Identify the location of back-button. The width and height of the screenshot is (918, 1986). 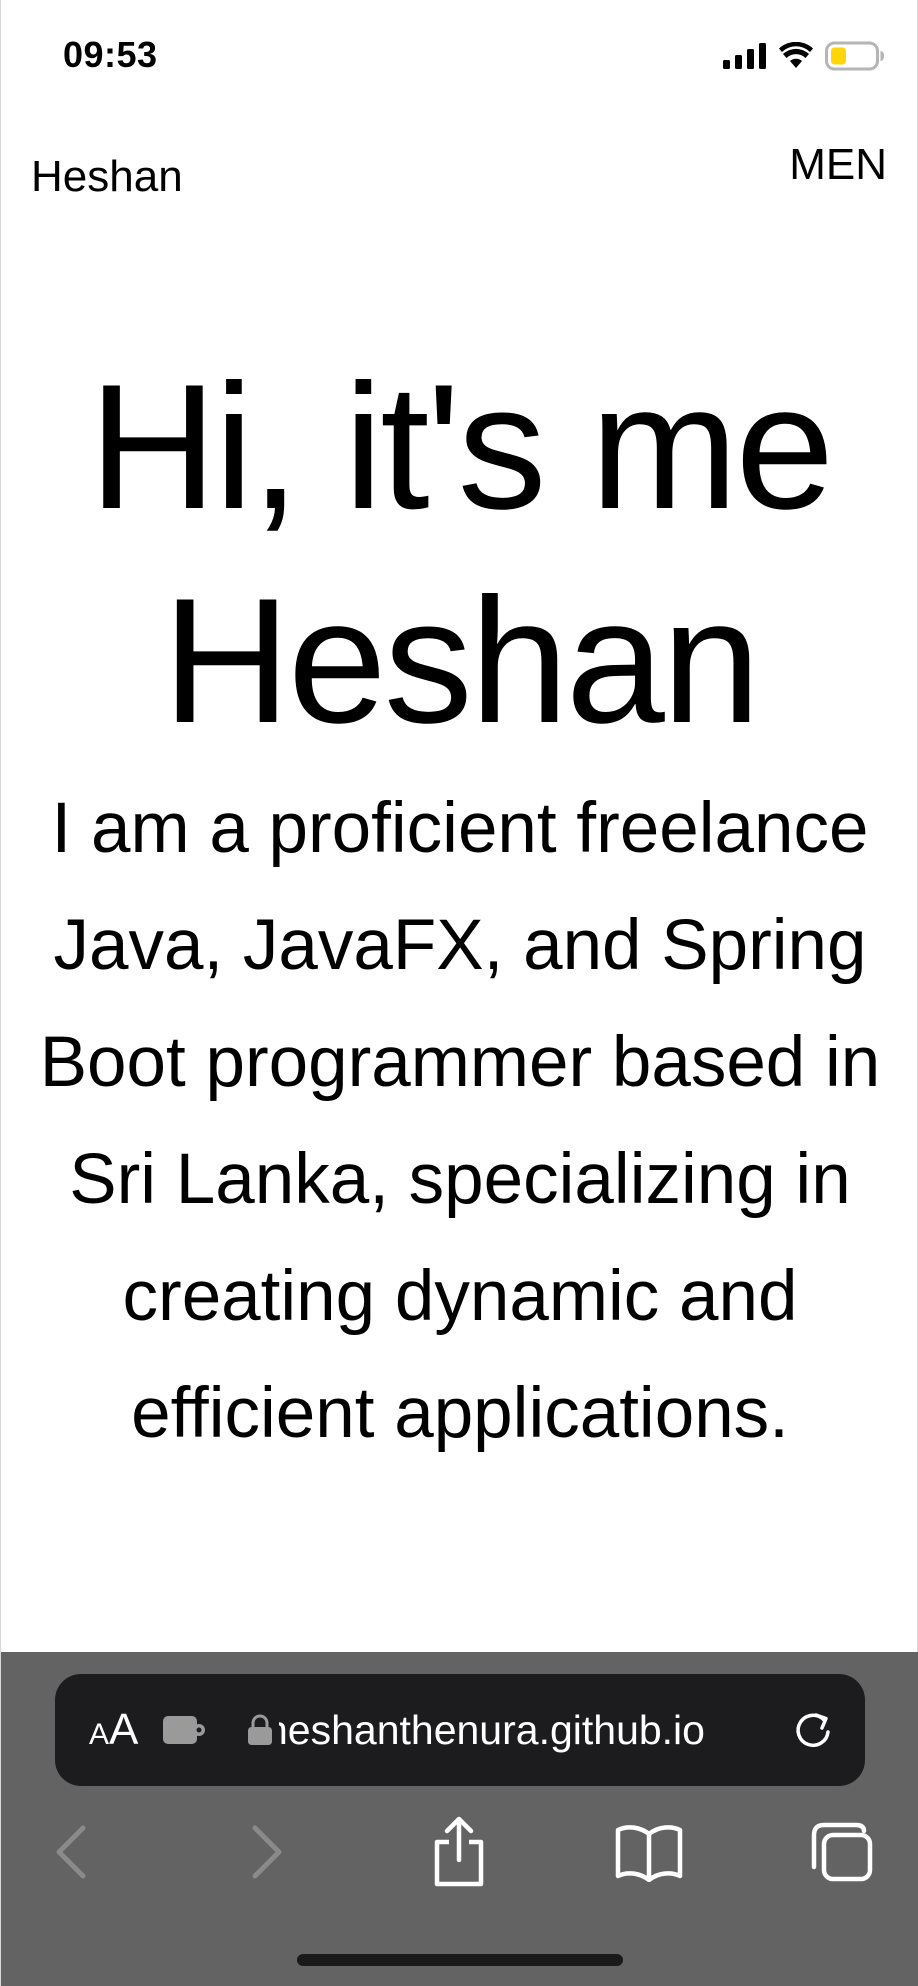
(71, 1852).